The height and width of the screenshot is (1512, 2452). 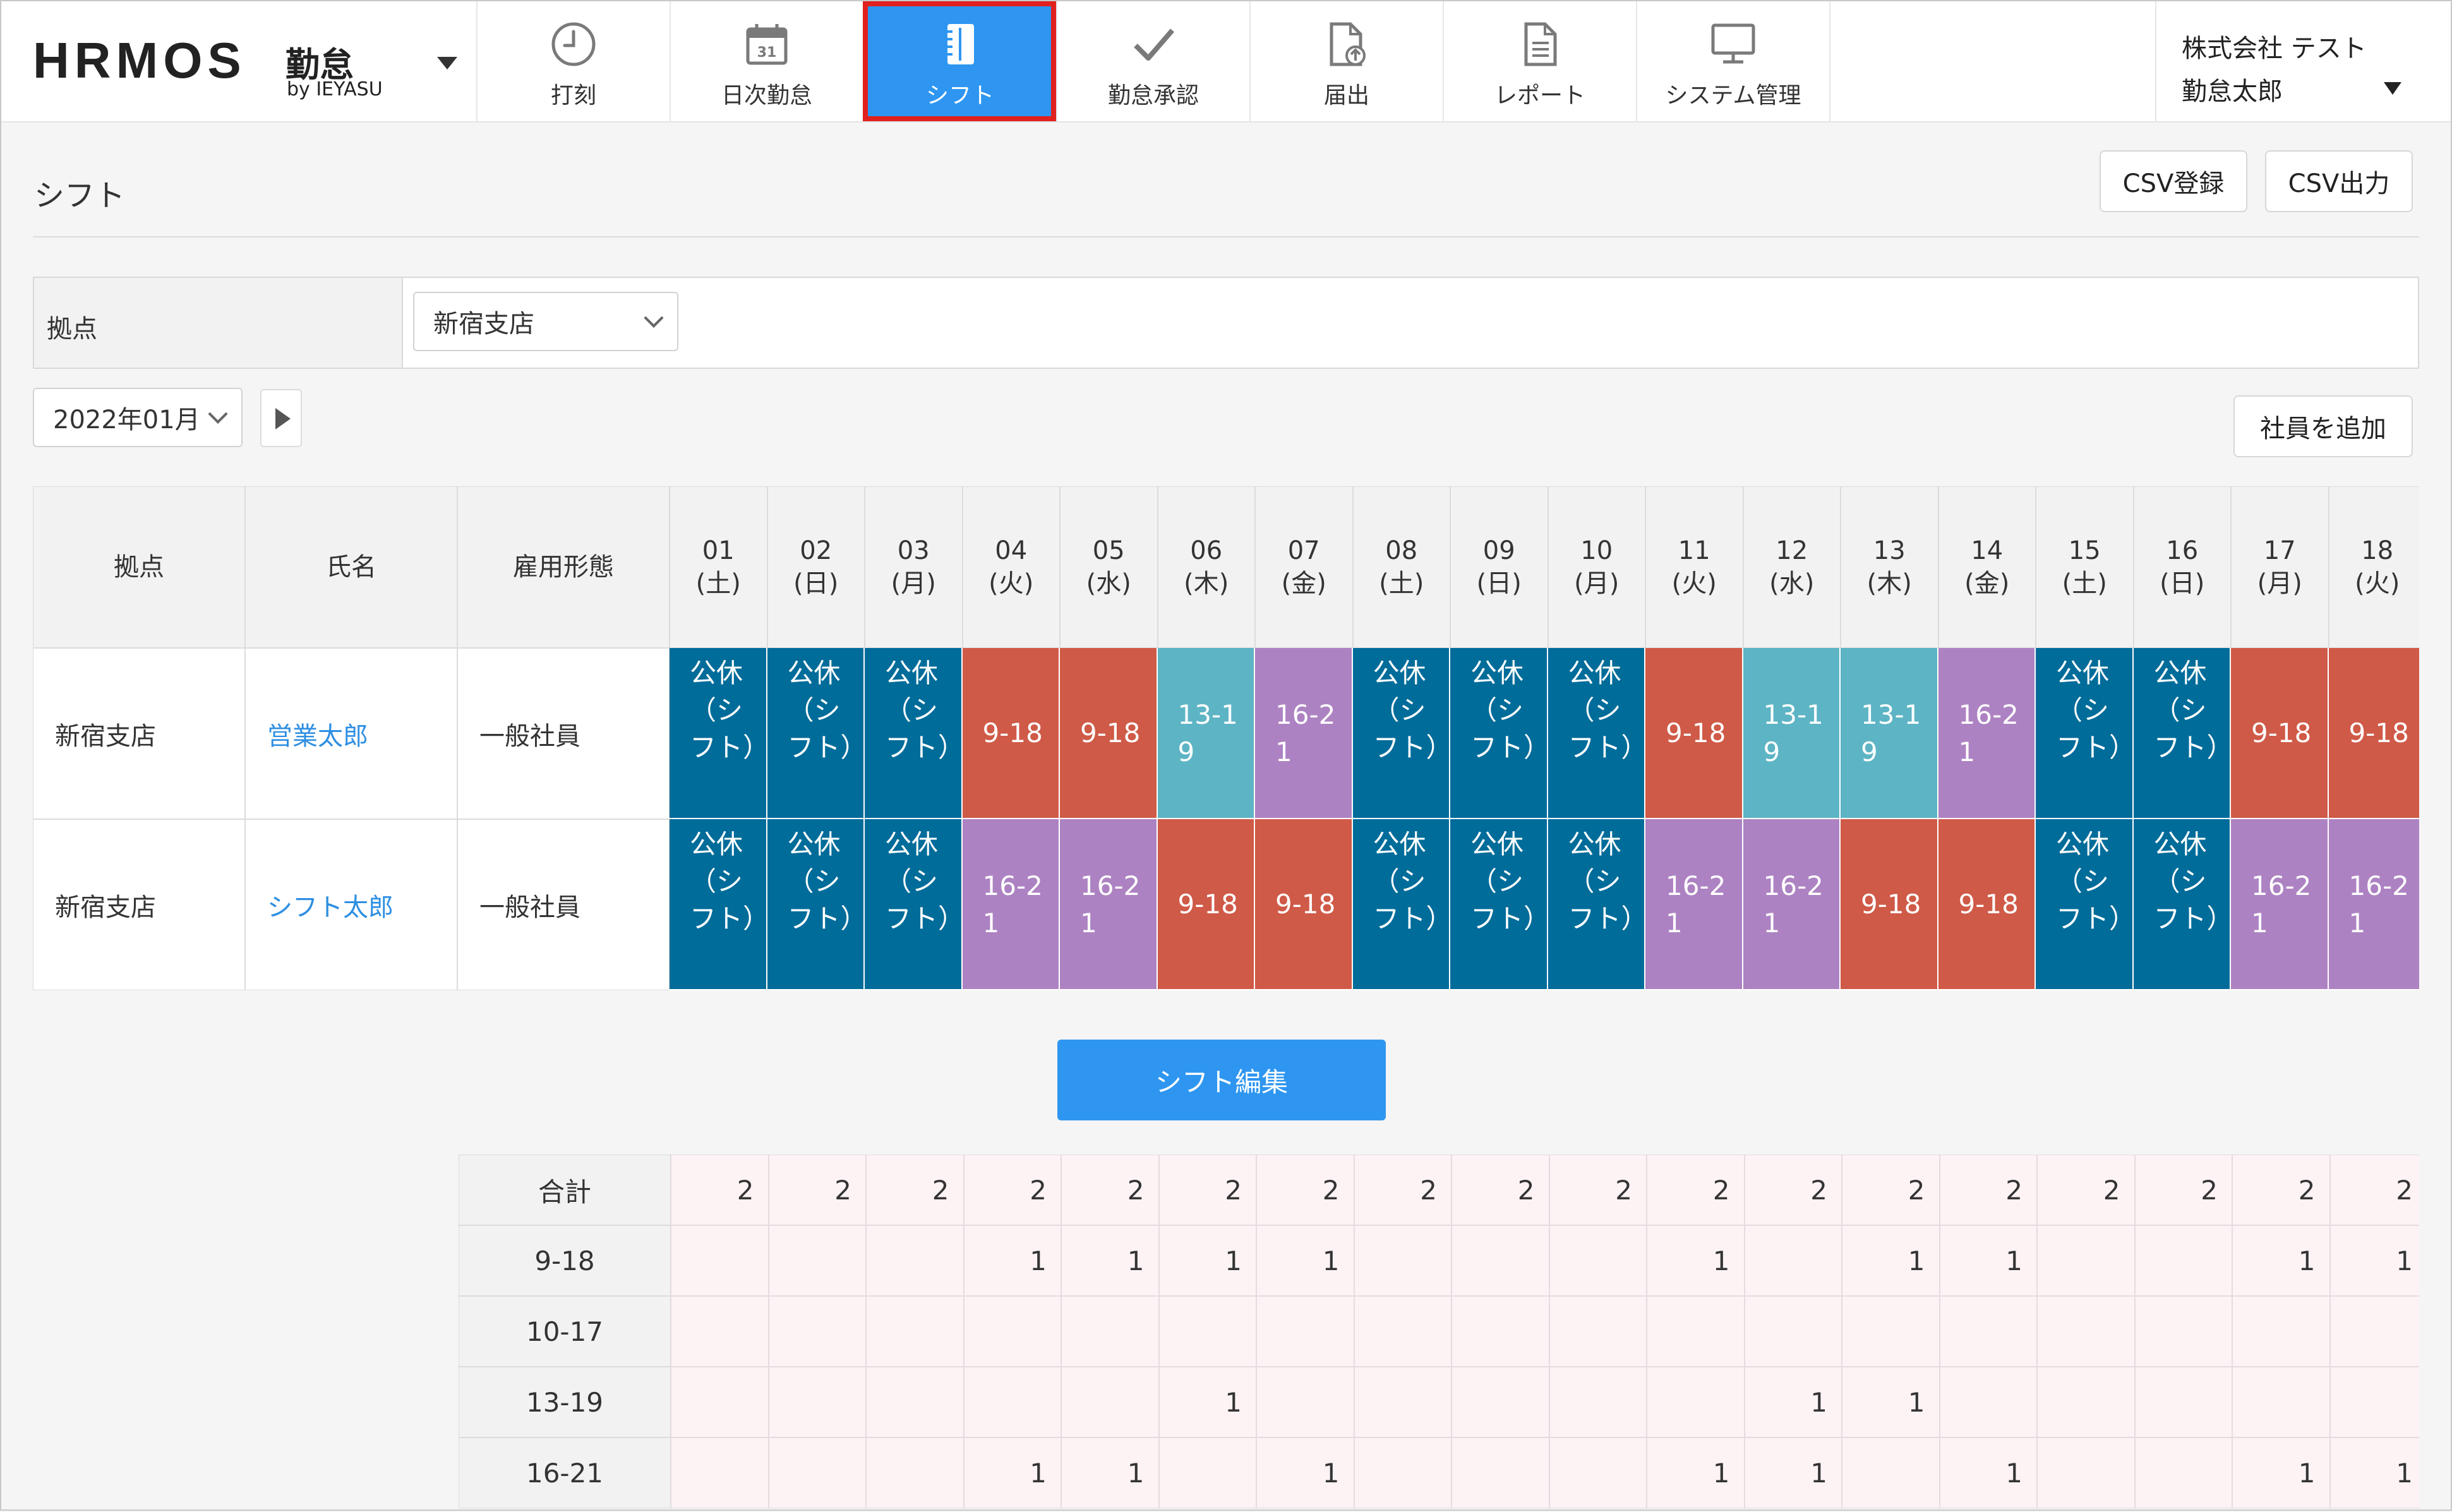 What do you see at coordinates (565, 1472) in the screenshot?
I see `summary-row-label: 16-21` at bounding box center [565, 1472].